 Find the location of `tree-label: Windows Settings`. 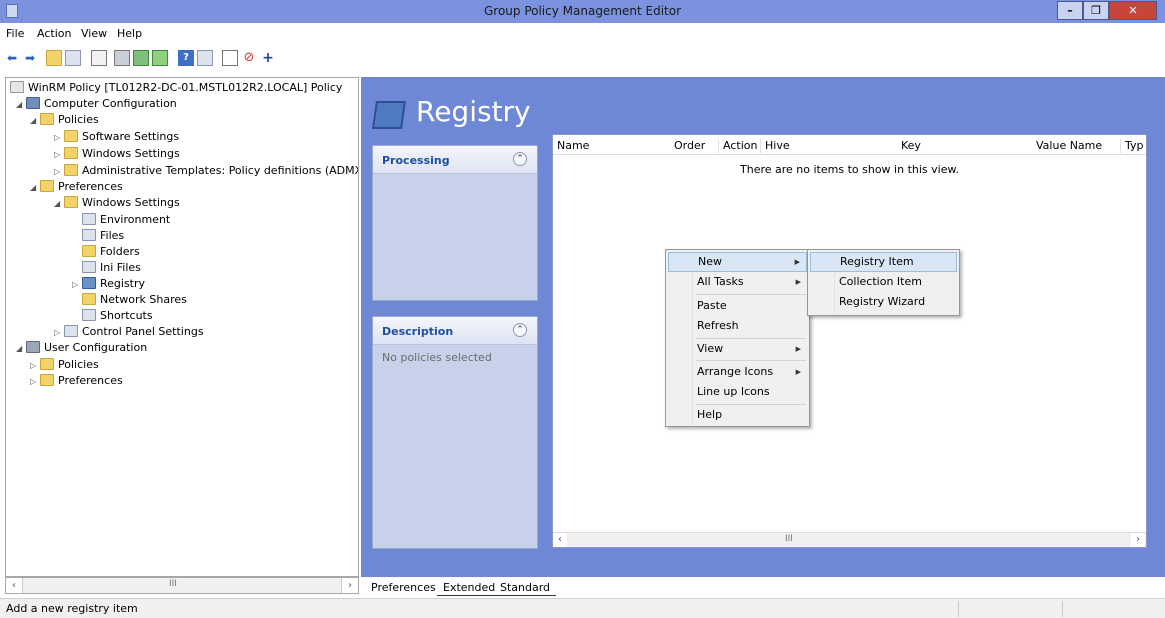

tree-label: Windows Settings is located at coordinates (131, 202).